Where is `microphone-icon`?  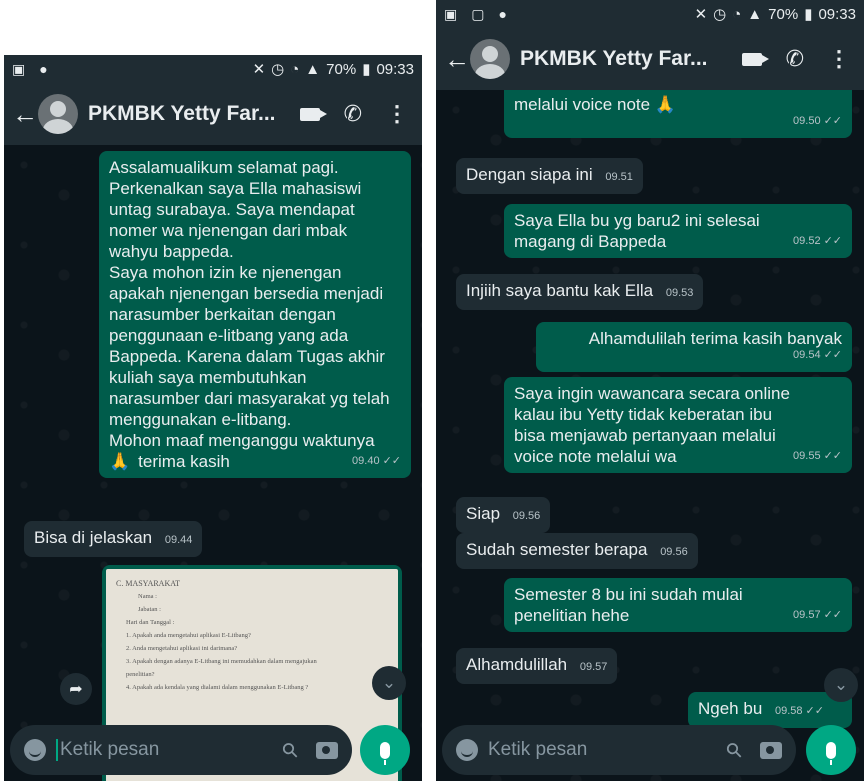
microphone-icon is located at coordinates (385, 753).